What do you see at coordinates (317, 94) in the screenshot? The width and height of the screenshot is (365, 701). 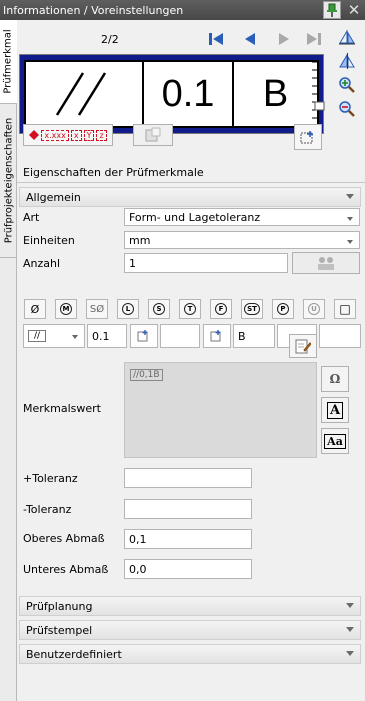 I see `zoom-slider` at bounding box center [317, 94].